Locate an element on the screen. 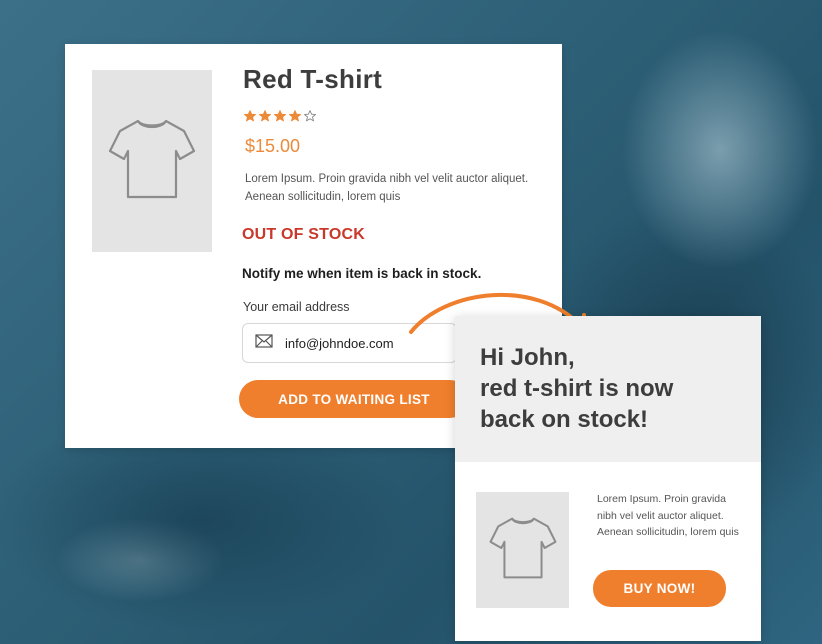 This screenshot has width=822, height=644. product-image is located at coordinates (152, 161).